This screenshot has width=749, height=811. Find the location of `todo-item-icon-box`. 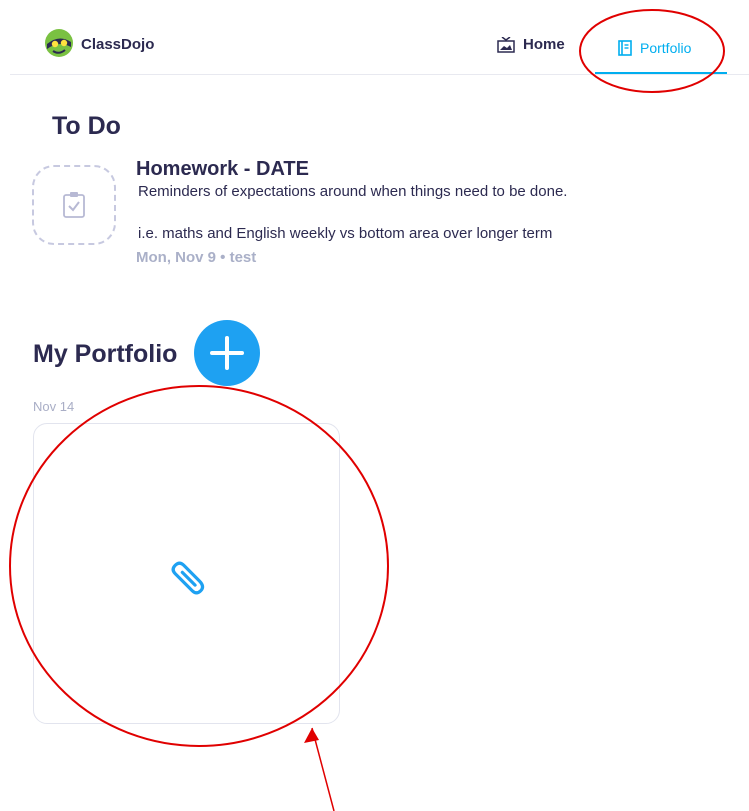

todo-item-icon-box is located at coordinates (74, 205).